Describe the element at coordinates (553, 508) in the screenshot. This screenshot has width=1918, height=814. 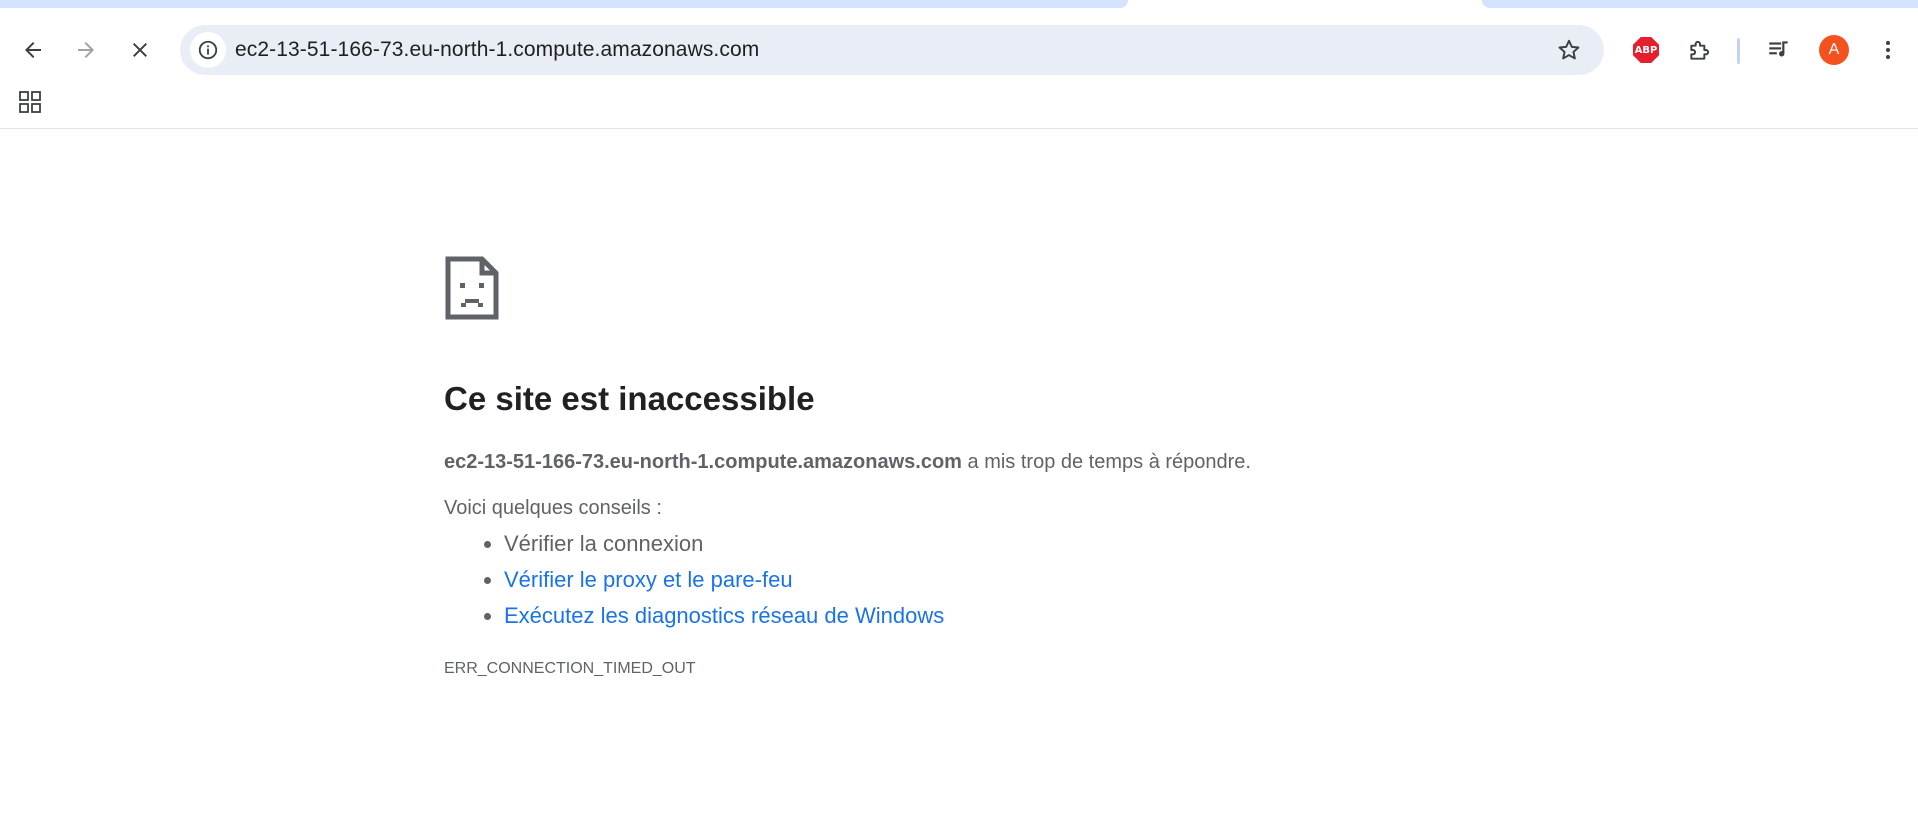
I see `tips-label: Voici quelques conseils :` at that location.